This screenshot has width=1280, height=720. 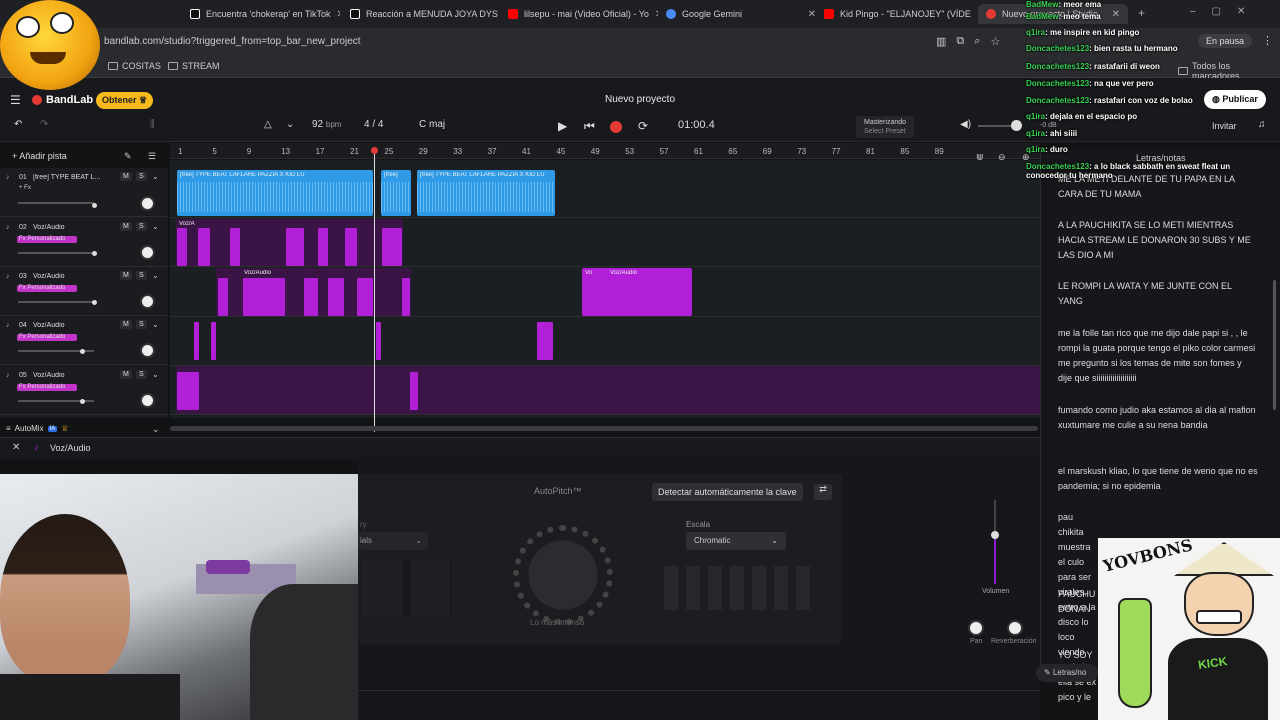 What do you see at coordinates (616, 127) in the screenshot?
I see `record-button` at bounding box center [616, 127].